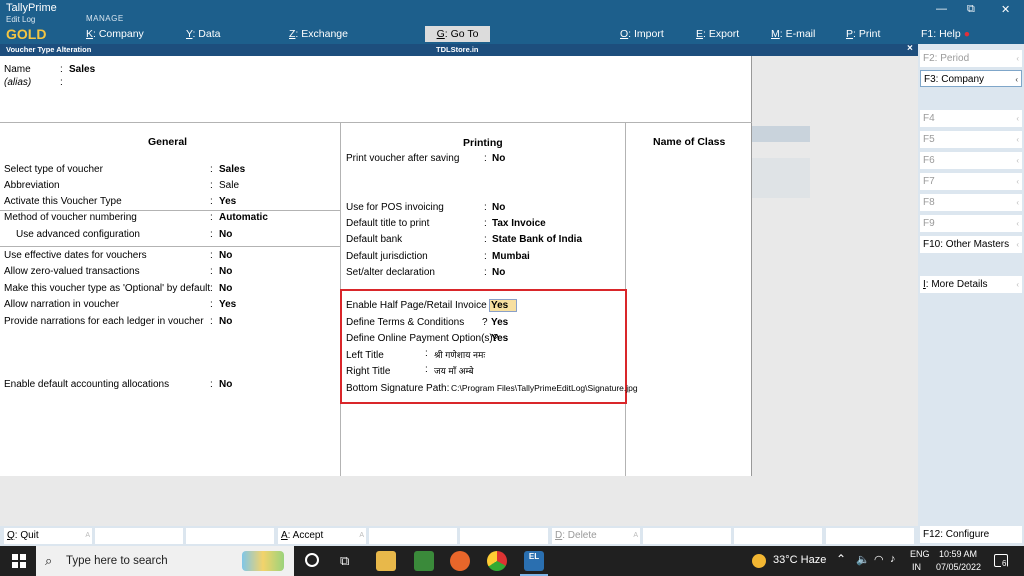 The image size is (1024, 576). I want to click on tally-app-icon: EL, so click(534, 561).